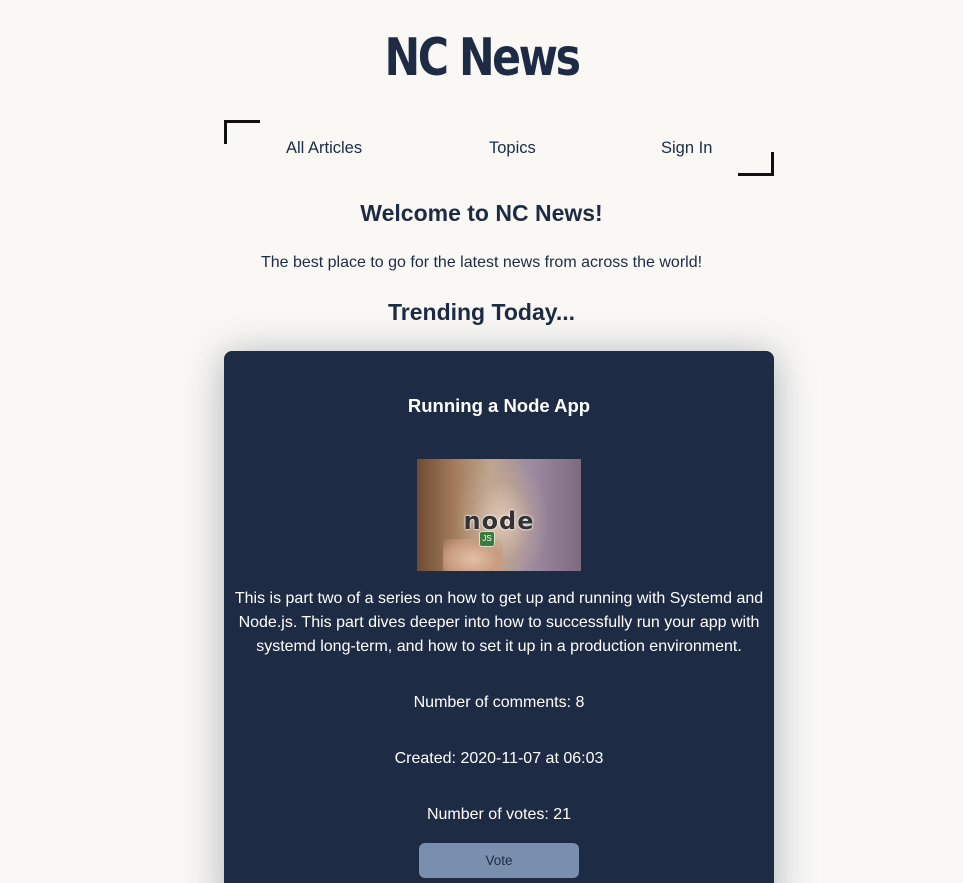 This screenshot has width=963, height=883. What do you see at coordinates (499, 860) in the screenshot?
I see `vote-button: Vote` at bounding box center [499, 860].